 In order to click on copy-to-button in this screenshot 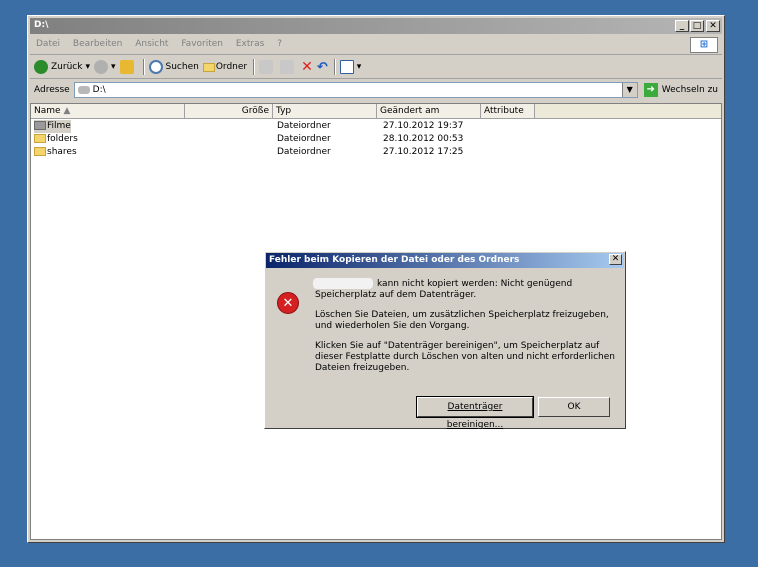, I will do `click(288, 67)`.